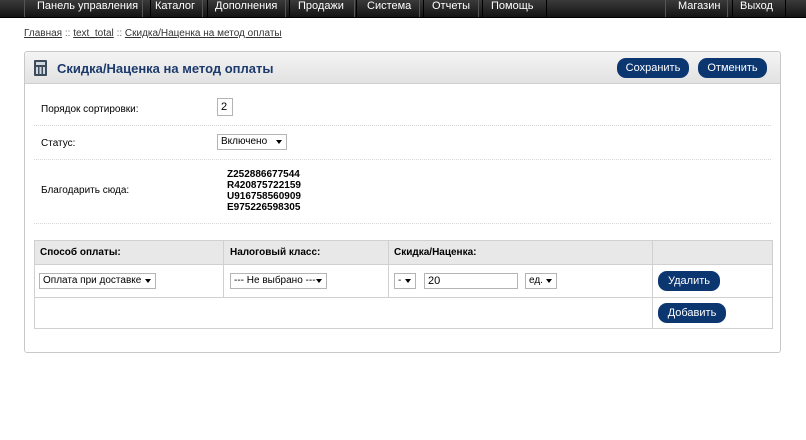  I want to click on thanks-label: Благодарить сюда:, so click(85, 190).